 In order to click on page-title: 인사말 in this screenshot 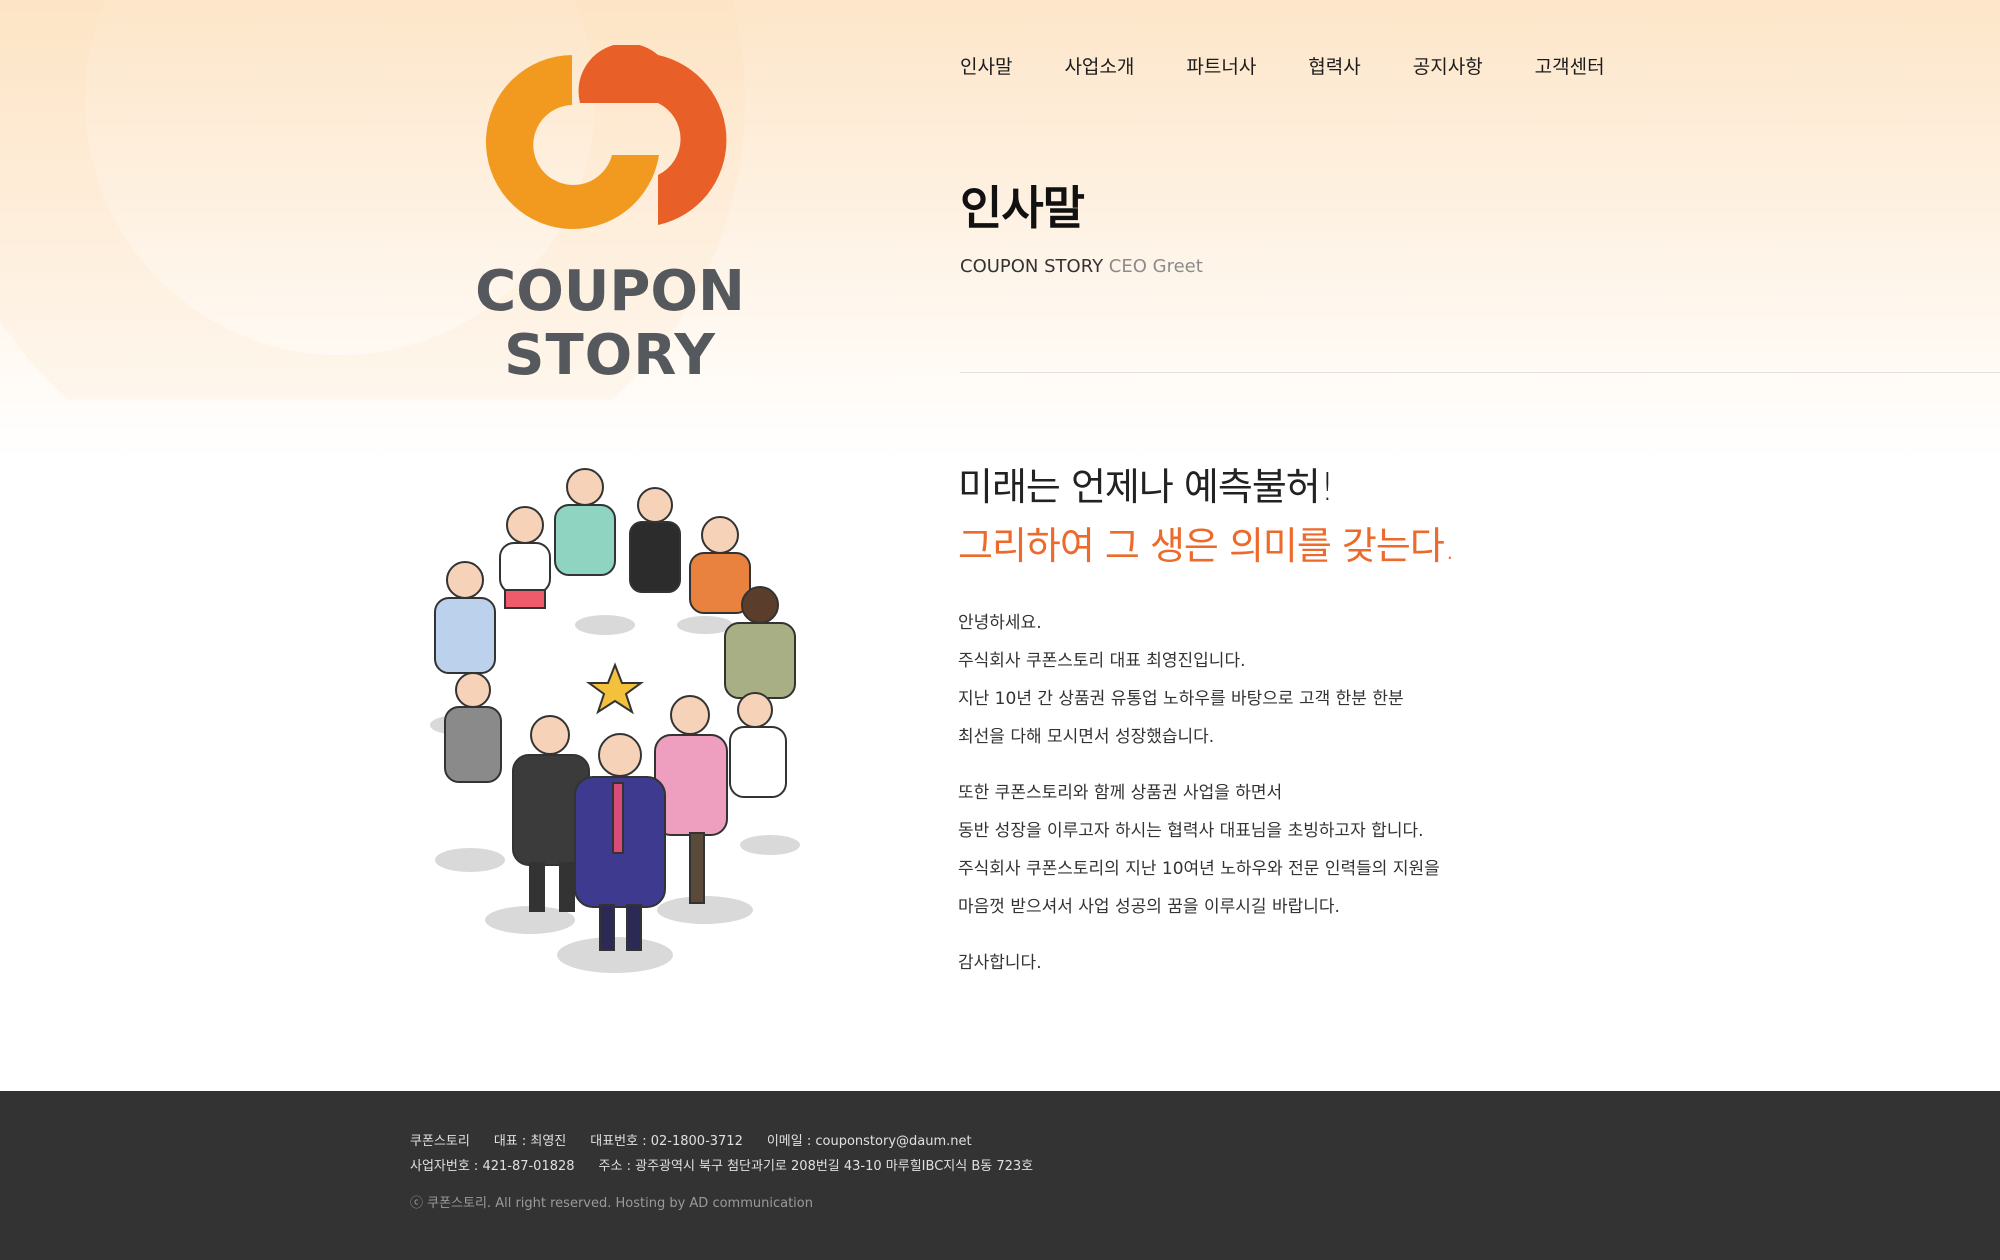, I will do `click(1022, 208)`.